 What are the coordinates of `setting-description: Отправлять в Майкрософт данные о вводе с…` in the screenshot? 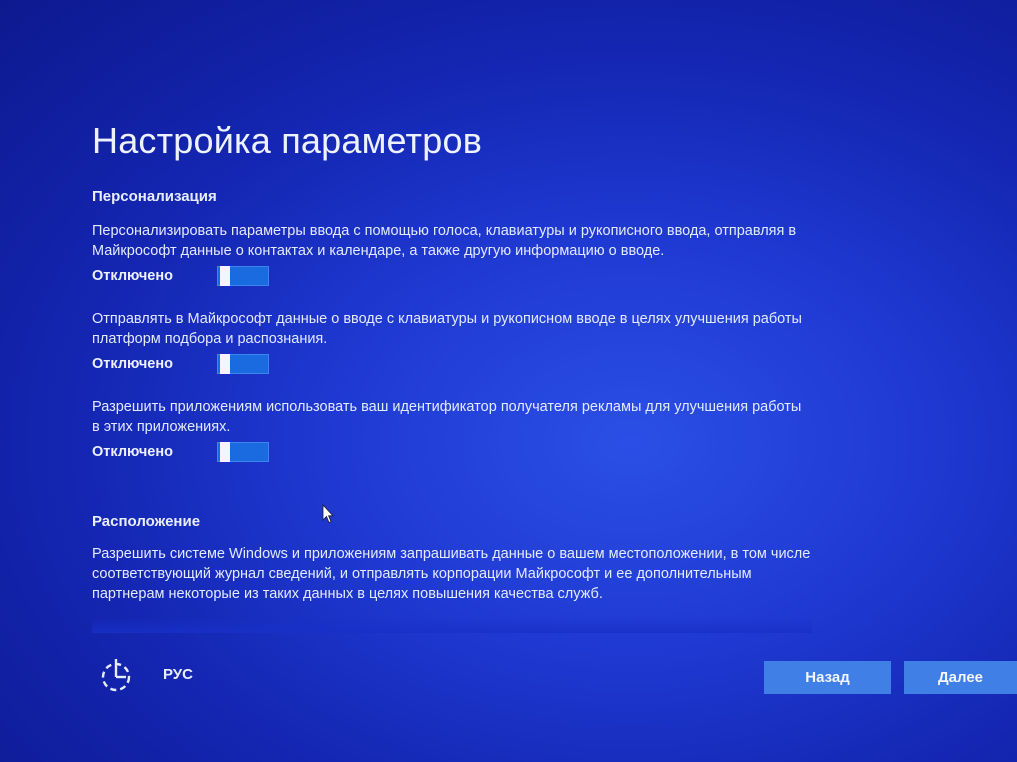 It's located at (447, 329).